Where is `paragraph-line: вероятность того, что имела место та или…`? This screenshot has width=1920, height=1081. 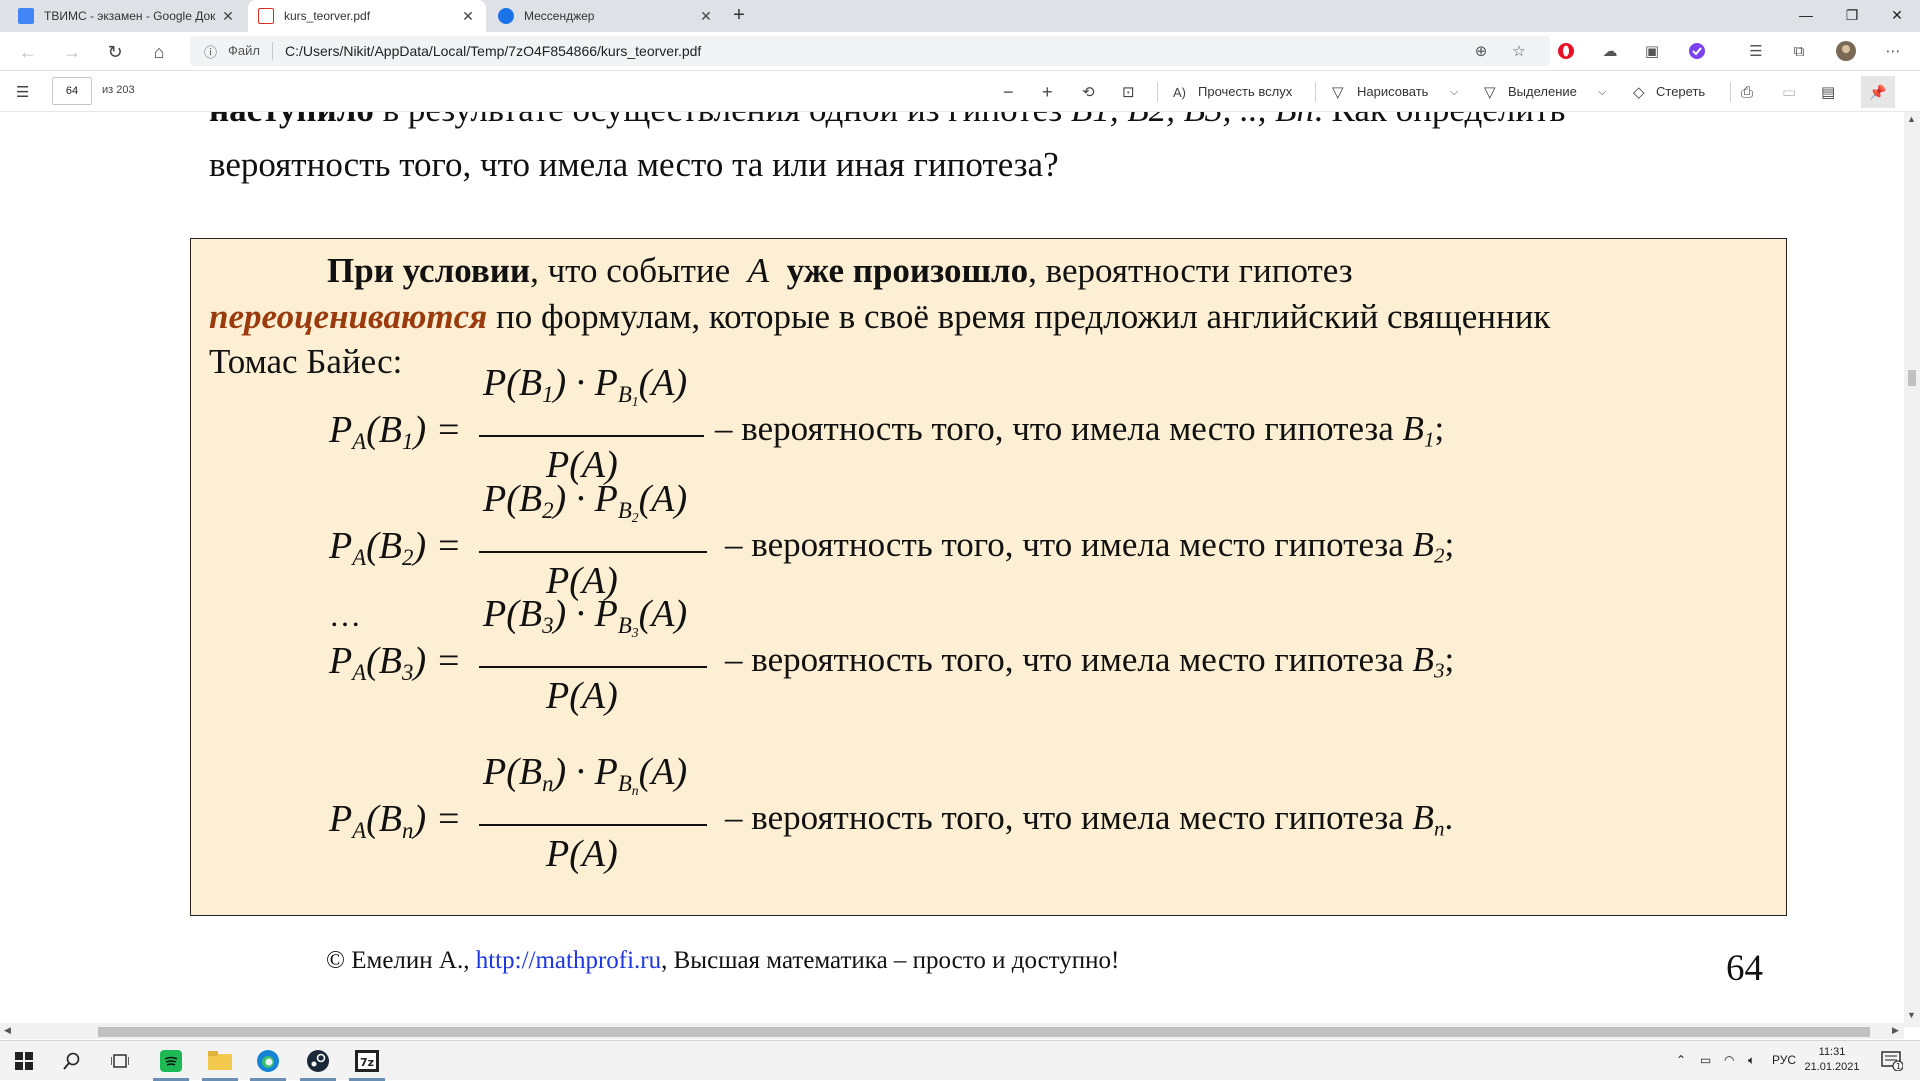 paragraph-line: вероятность того, что имела место та или… is located at coordinates (634, 164).